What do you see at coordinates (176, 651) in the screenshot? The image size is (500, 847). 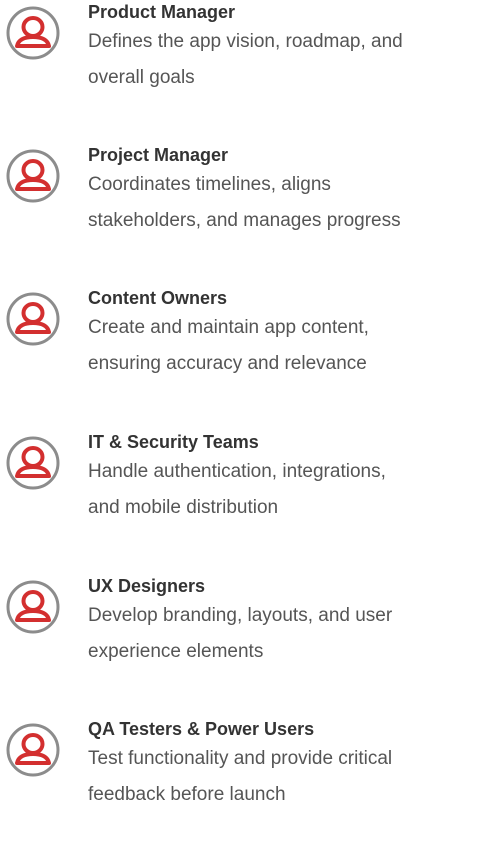 I see `role-description-line: experience elements` at bounding box center [176, 651].